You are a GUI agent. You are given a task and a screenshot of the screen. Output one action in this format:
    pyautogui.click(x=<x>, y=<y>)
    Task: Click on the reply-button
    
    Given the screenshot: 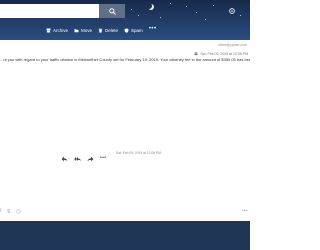 What is the action you would take?
    pyautogui.click(x=64, y=159)
    